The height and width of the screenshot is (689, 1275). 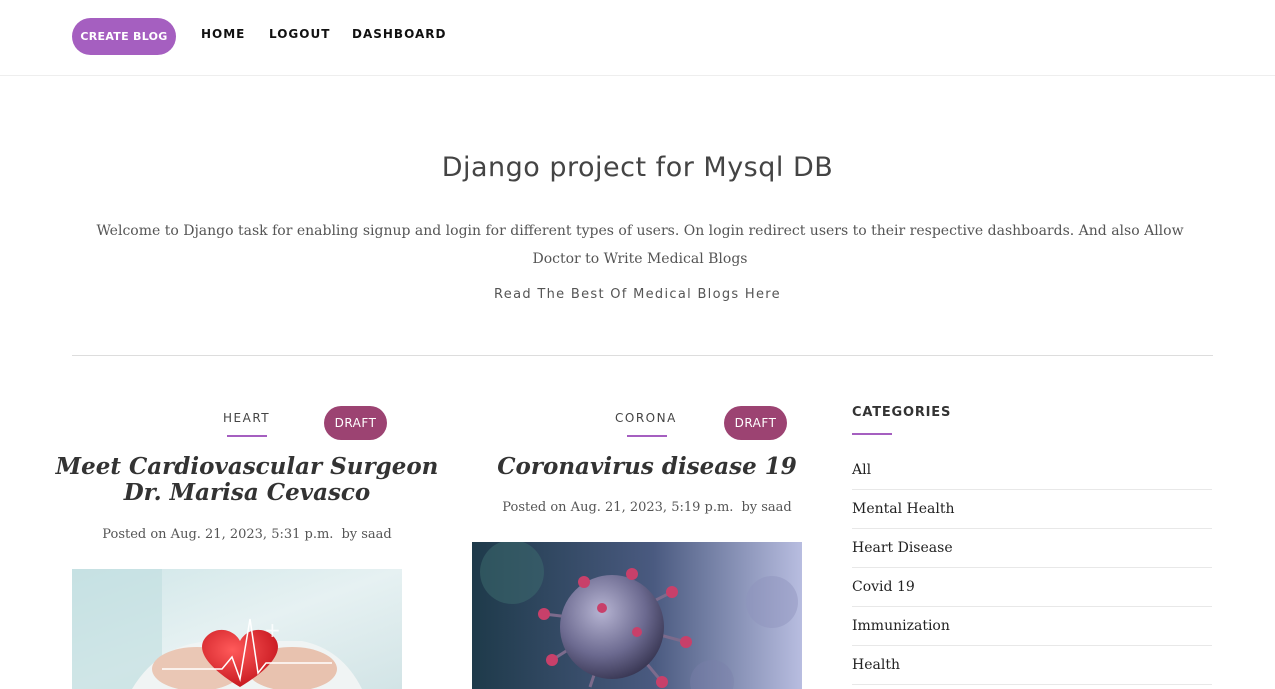 I want to click on post-category-link: HEART, so click(x=246, y=418).